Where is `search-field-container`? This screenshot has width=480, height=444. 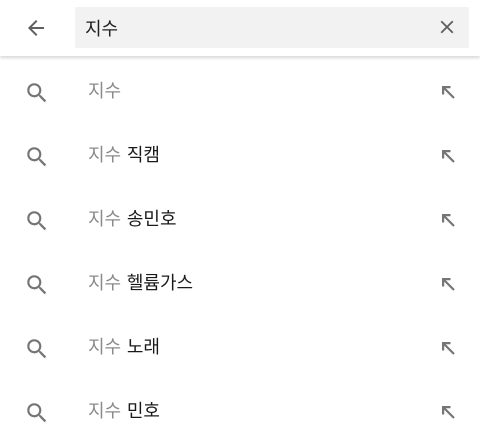 search-field-container is located at coordinates (272, 27).